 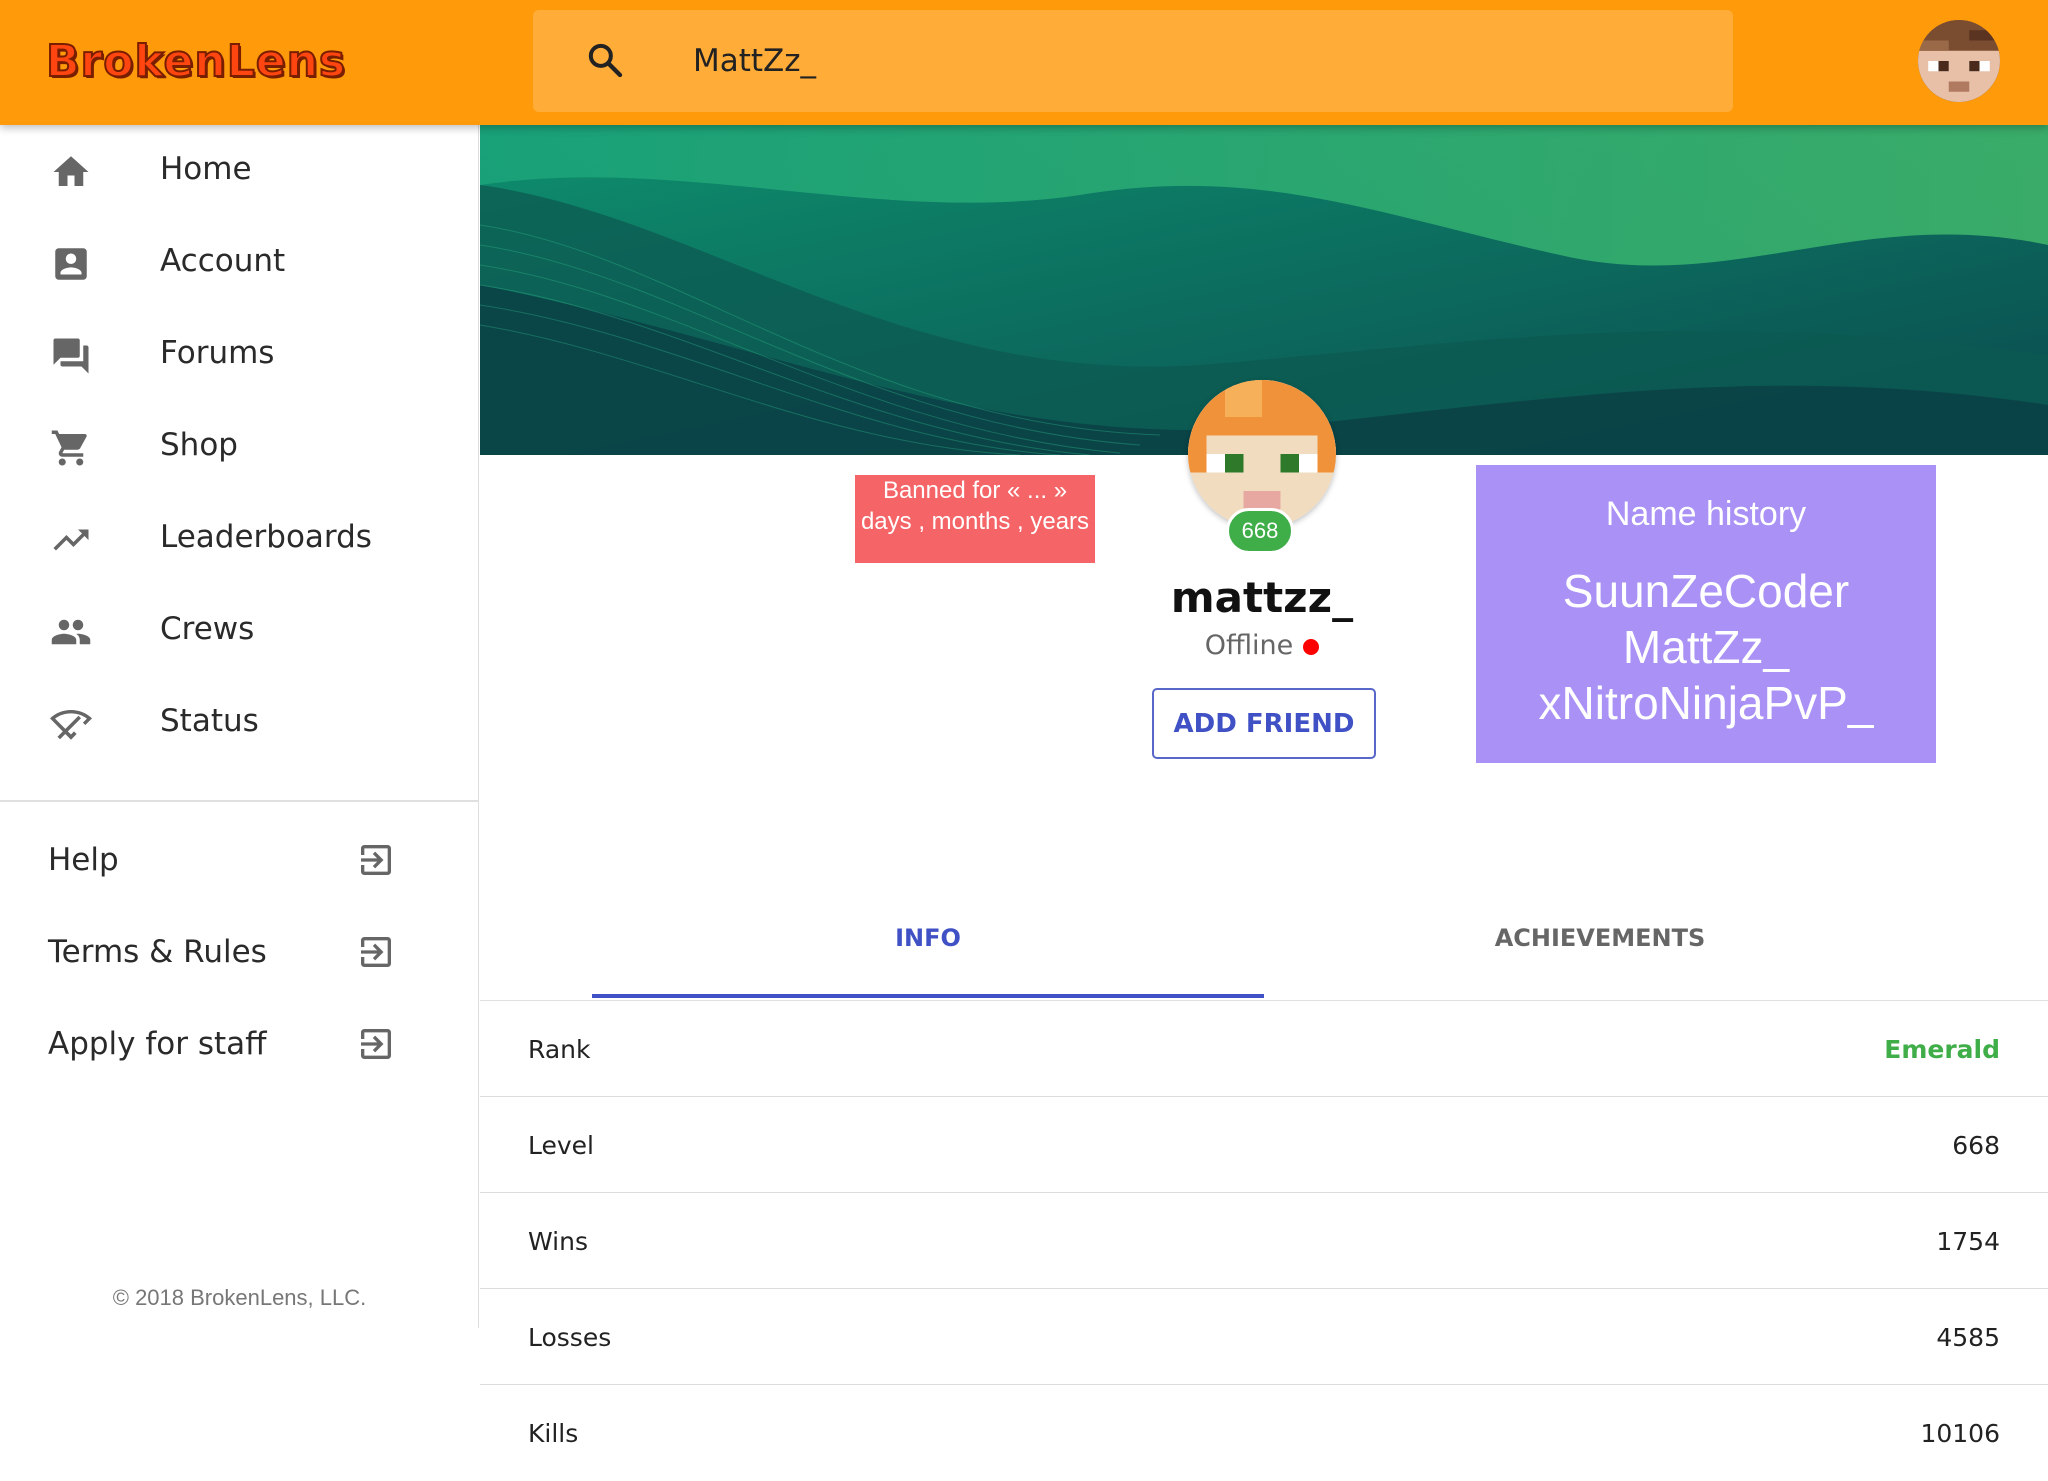 I want to click on stat-name: Losses, so click(x=570, y=1337).